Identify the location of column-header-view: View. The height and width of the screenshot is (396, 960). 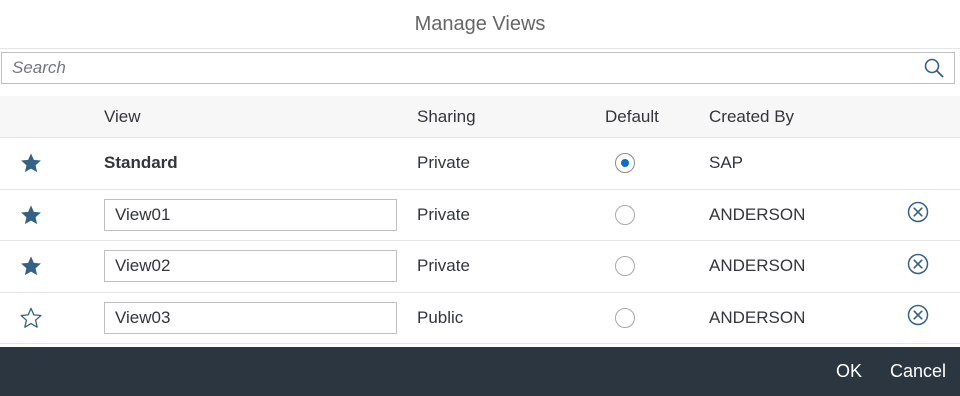
(122, 116).